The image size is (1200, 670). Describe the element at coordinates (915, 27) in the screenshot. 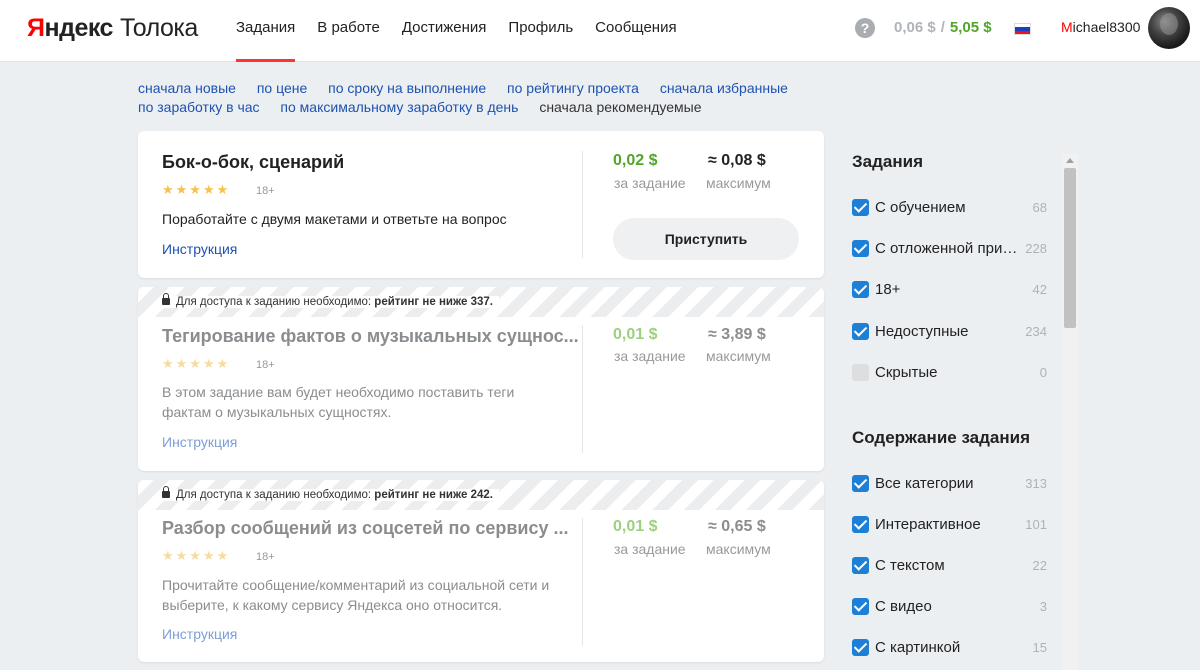

I see `balance-pending: 0,06 $` at that location.